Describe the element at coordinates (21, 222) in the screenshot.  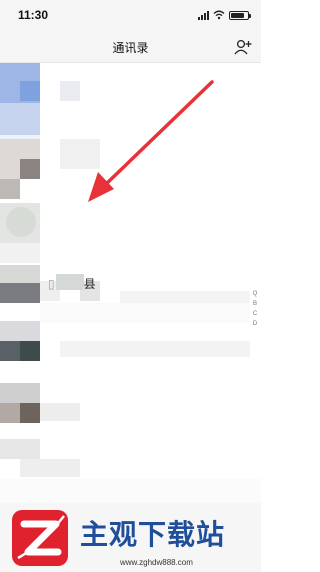
I see `contact-avatar` at that location.